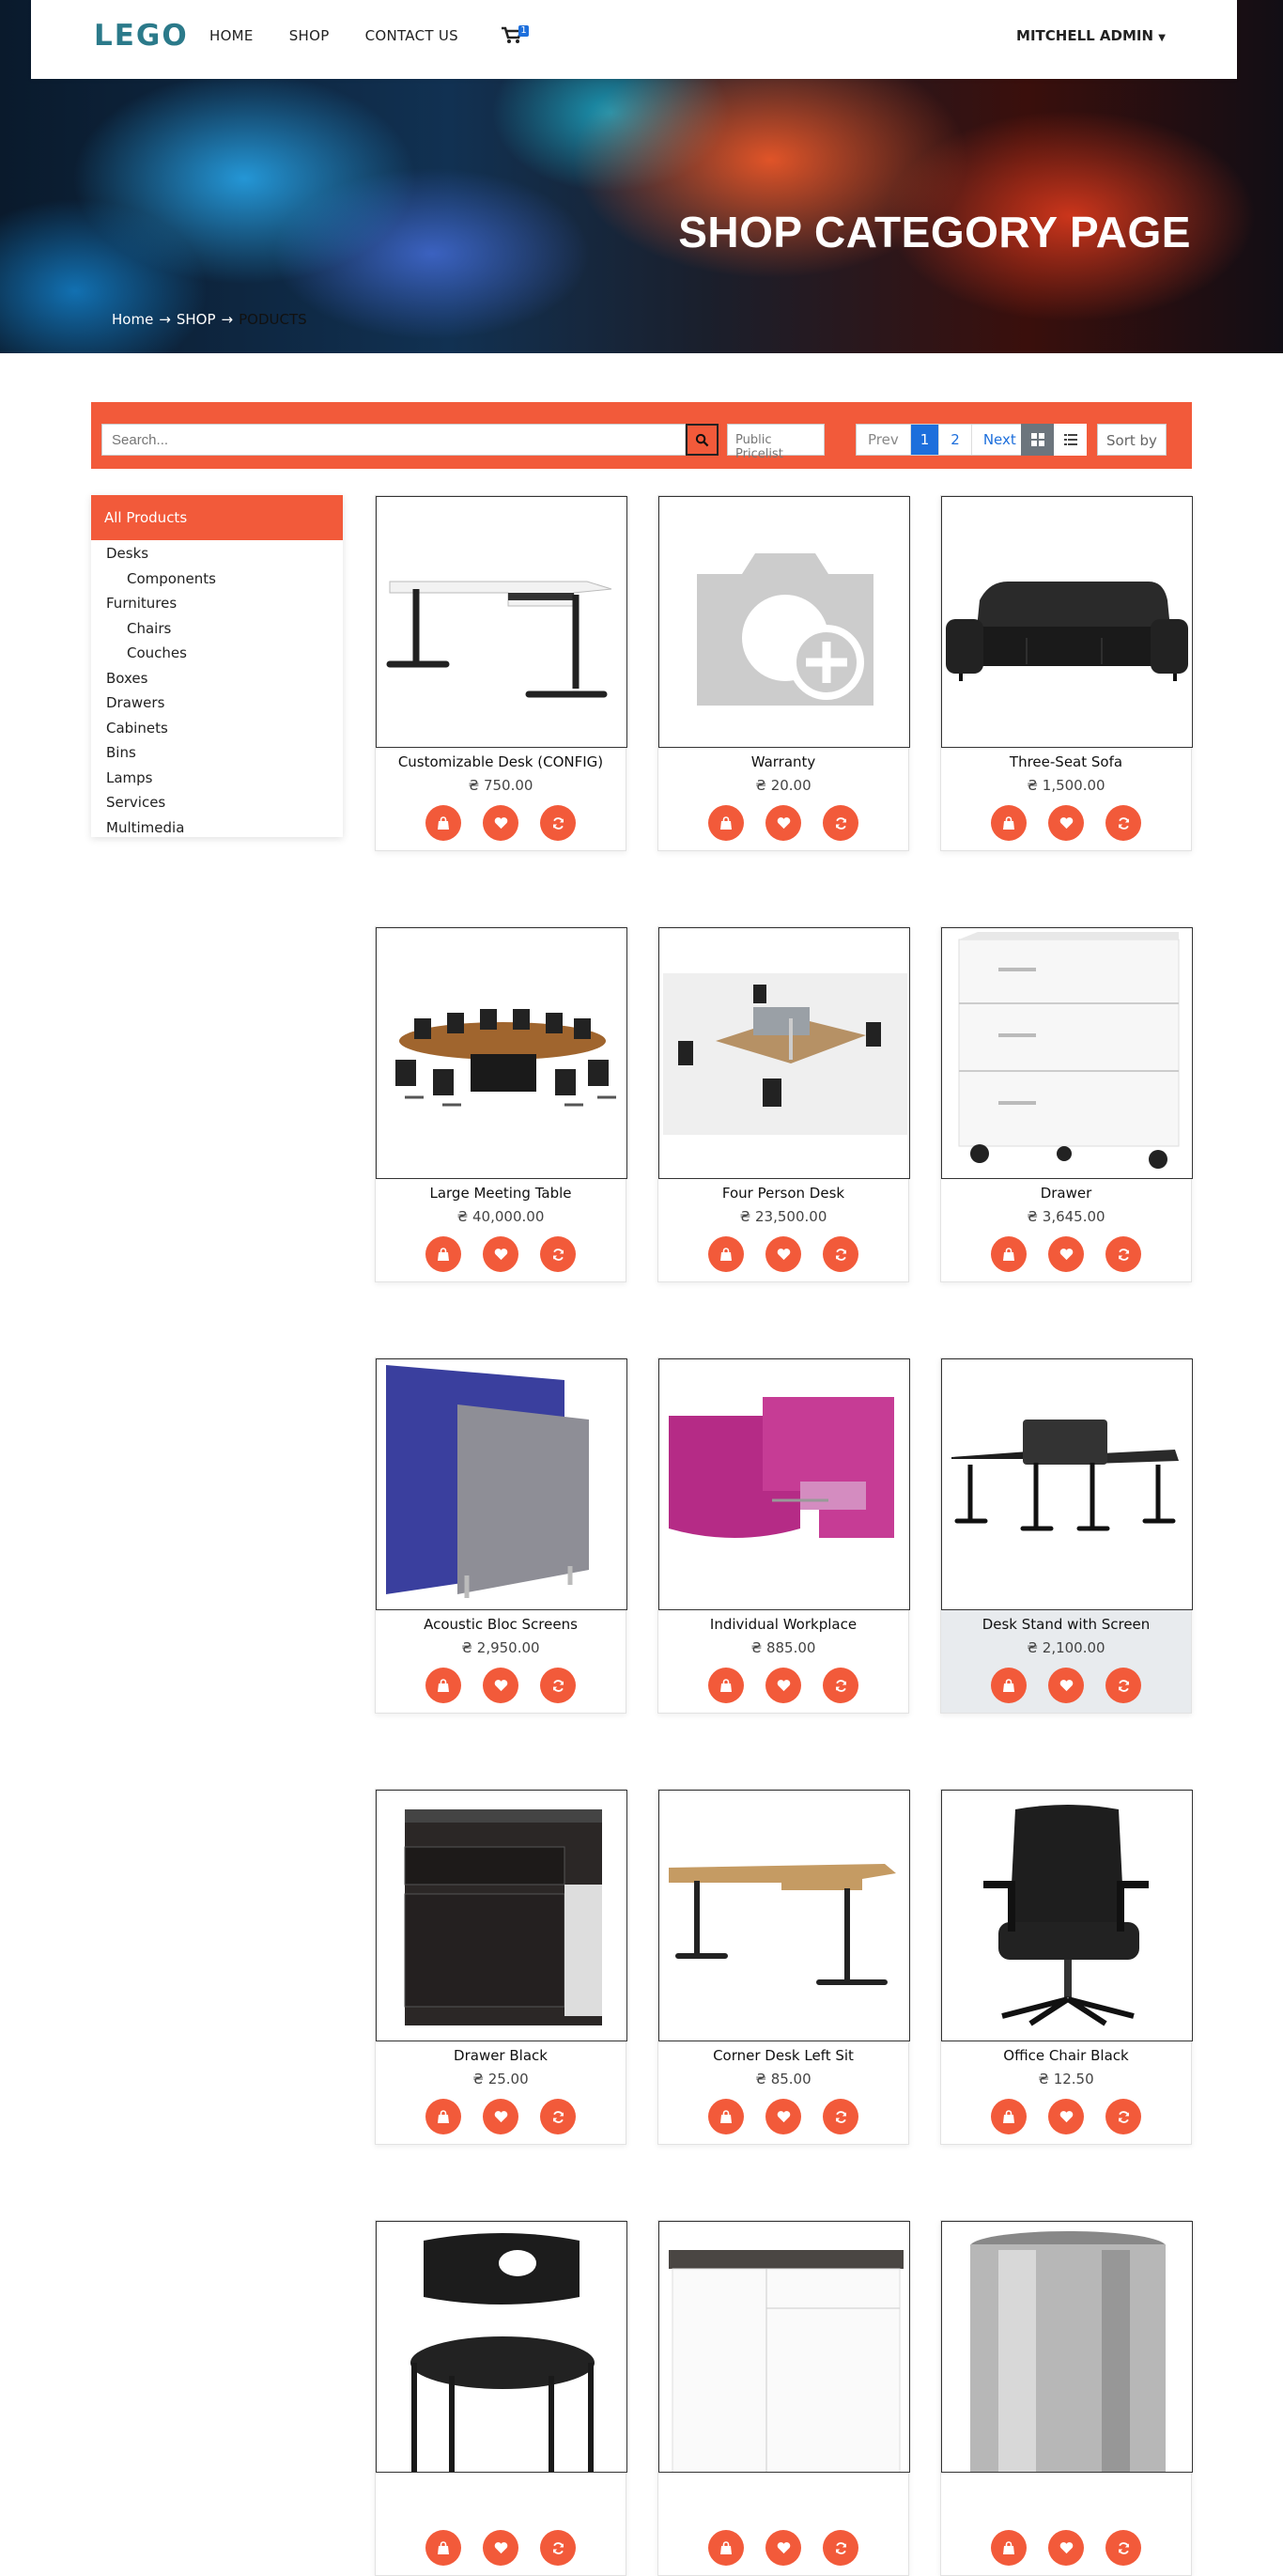 This screenshot has width=1283, height=2576. Describe the element at coordinates (783, 1967) in the screenshot. I see `product-card: Corner Desk Left Sit ₴ 85.00` at that location.